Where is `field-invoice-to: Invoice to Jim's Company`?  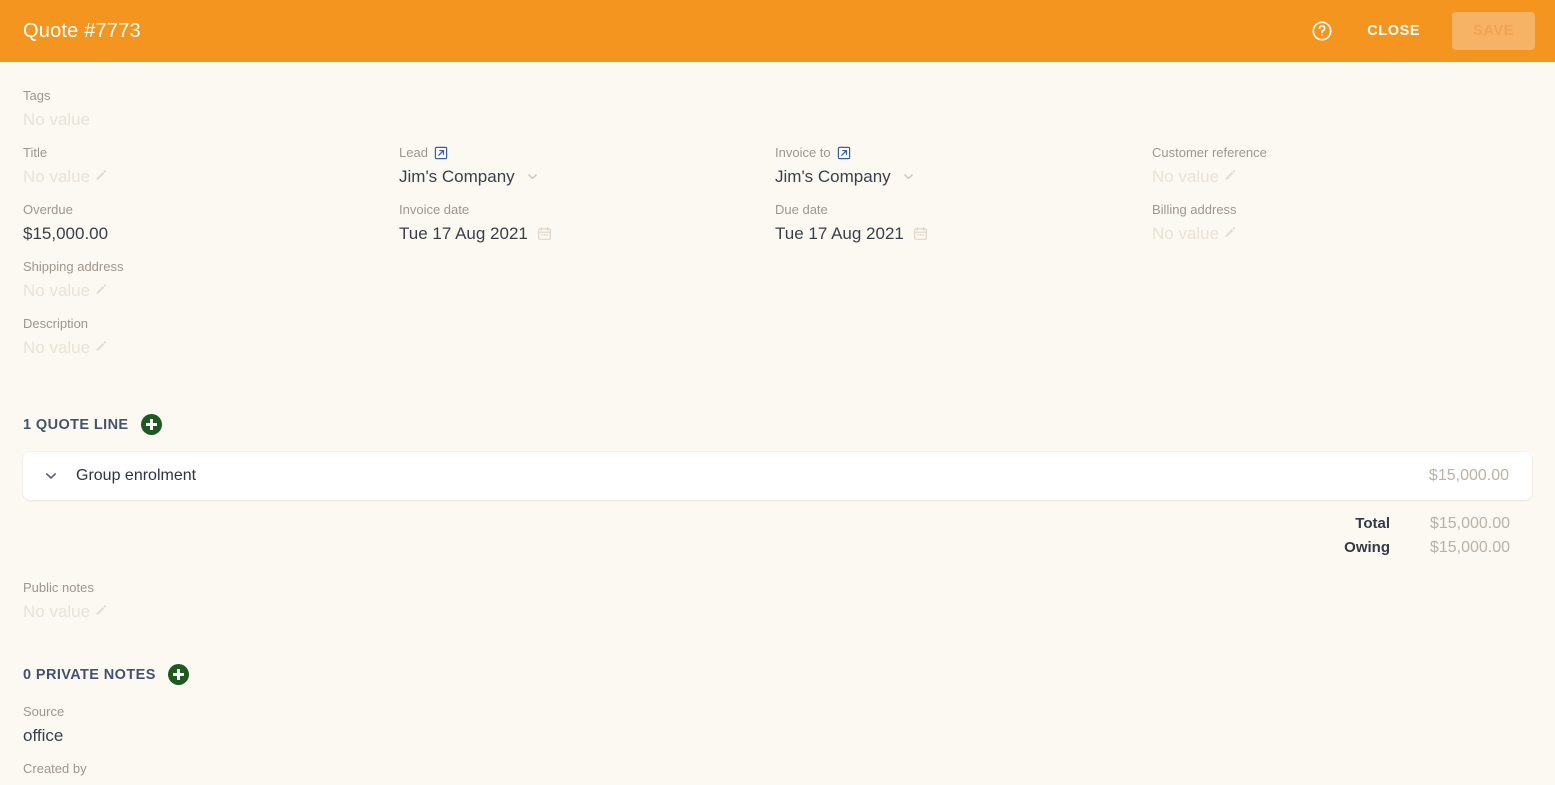 field-invoice-to: Invoice to Jim's Company is located at coordinates (963, 172).